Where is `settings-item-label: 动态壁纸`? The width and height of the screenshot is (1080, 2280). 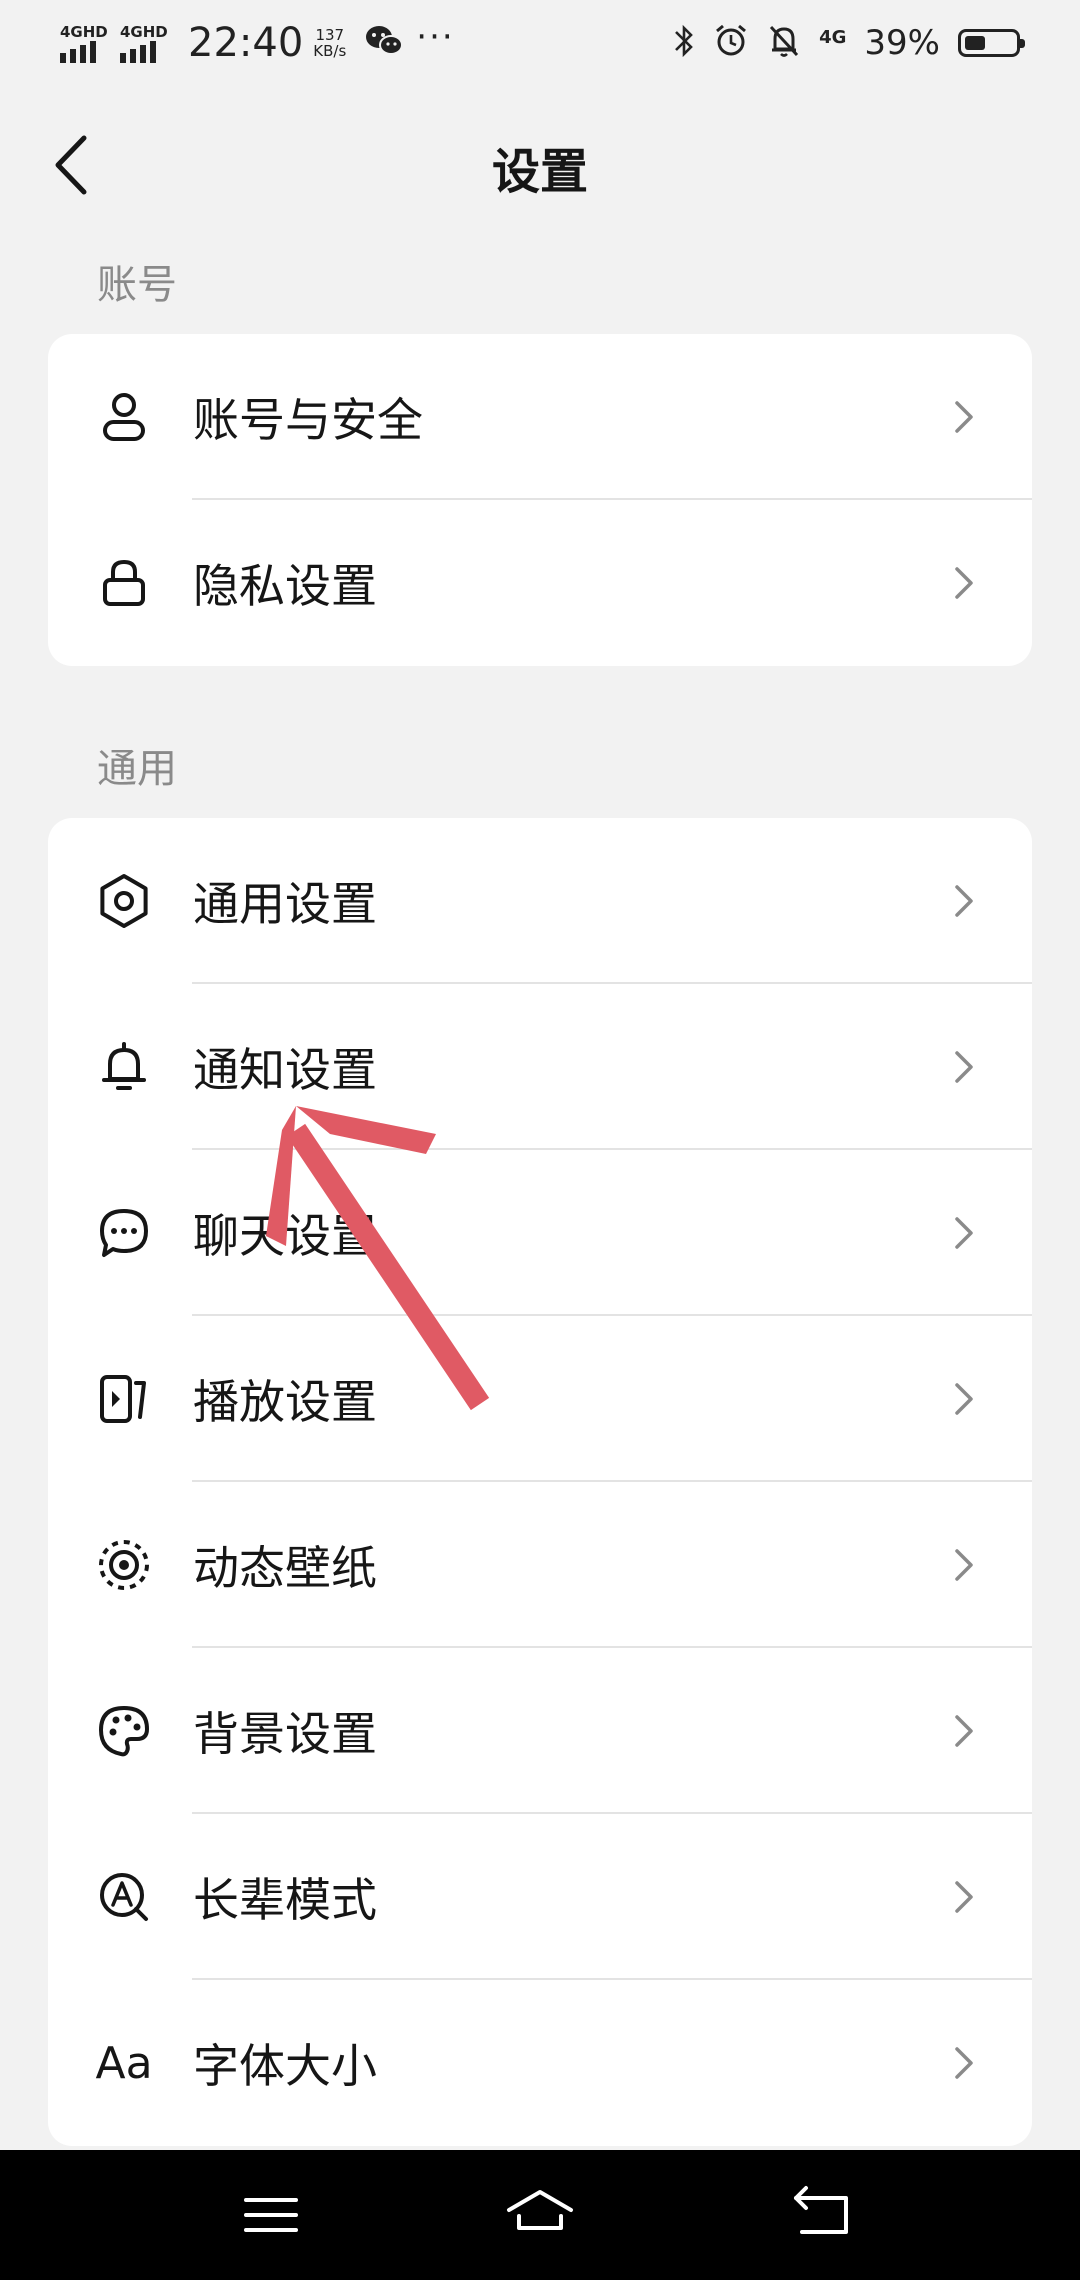
settings-item-label: 动态壁纸 is located at coordinates (285, 1568).